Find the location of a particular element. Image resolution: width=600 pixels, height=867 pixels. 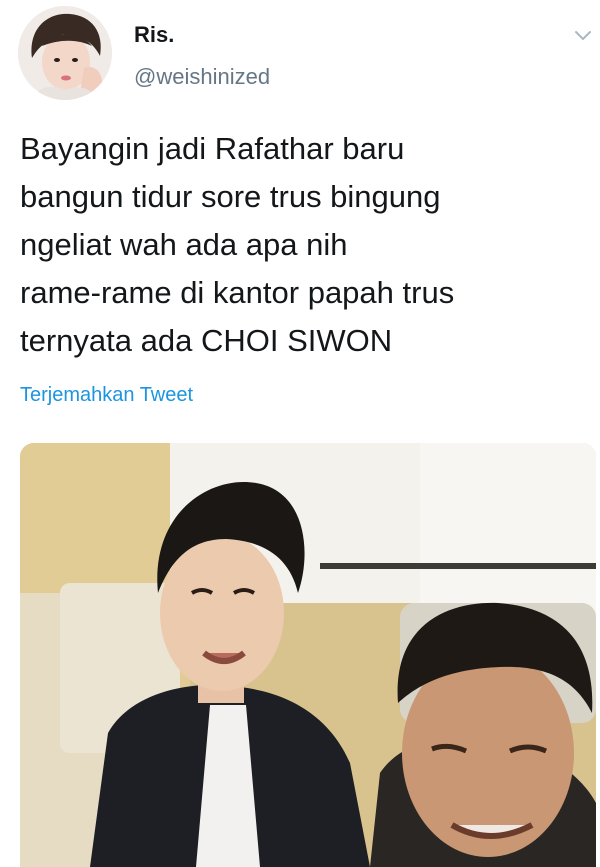

author-display-name: Ris. is located at coordinates (154, 35).